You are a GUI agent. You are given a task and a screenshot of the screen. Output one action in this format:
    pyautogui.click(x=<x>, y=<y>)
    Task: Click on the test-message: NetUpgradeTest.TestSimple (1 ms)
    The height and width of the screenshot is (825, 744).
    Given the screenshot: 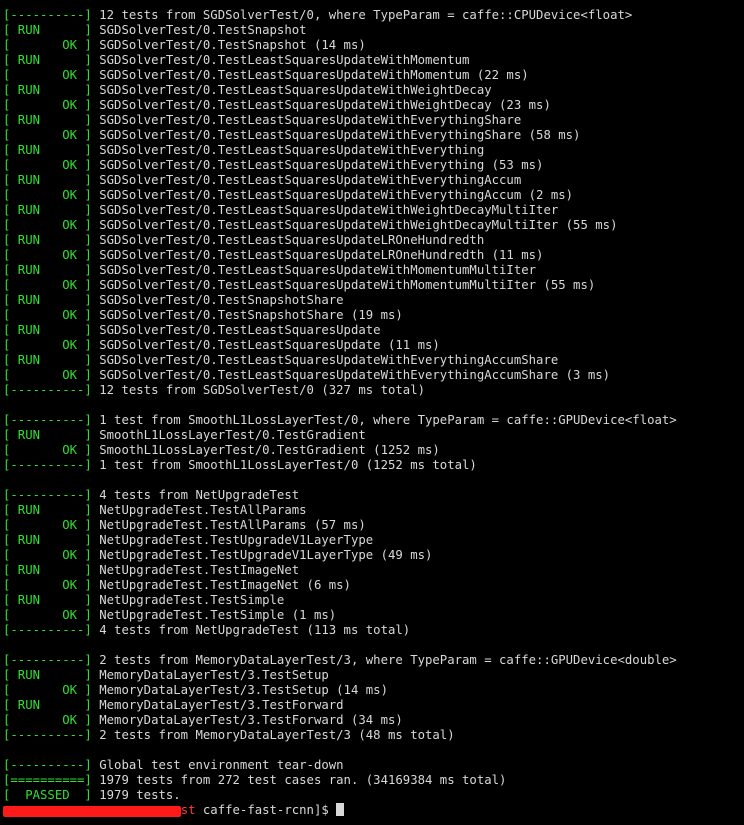 What is the action you would take?
    pyautogui.click(x=214, y=615)
    